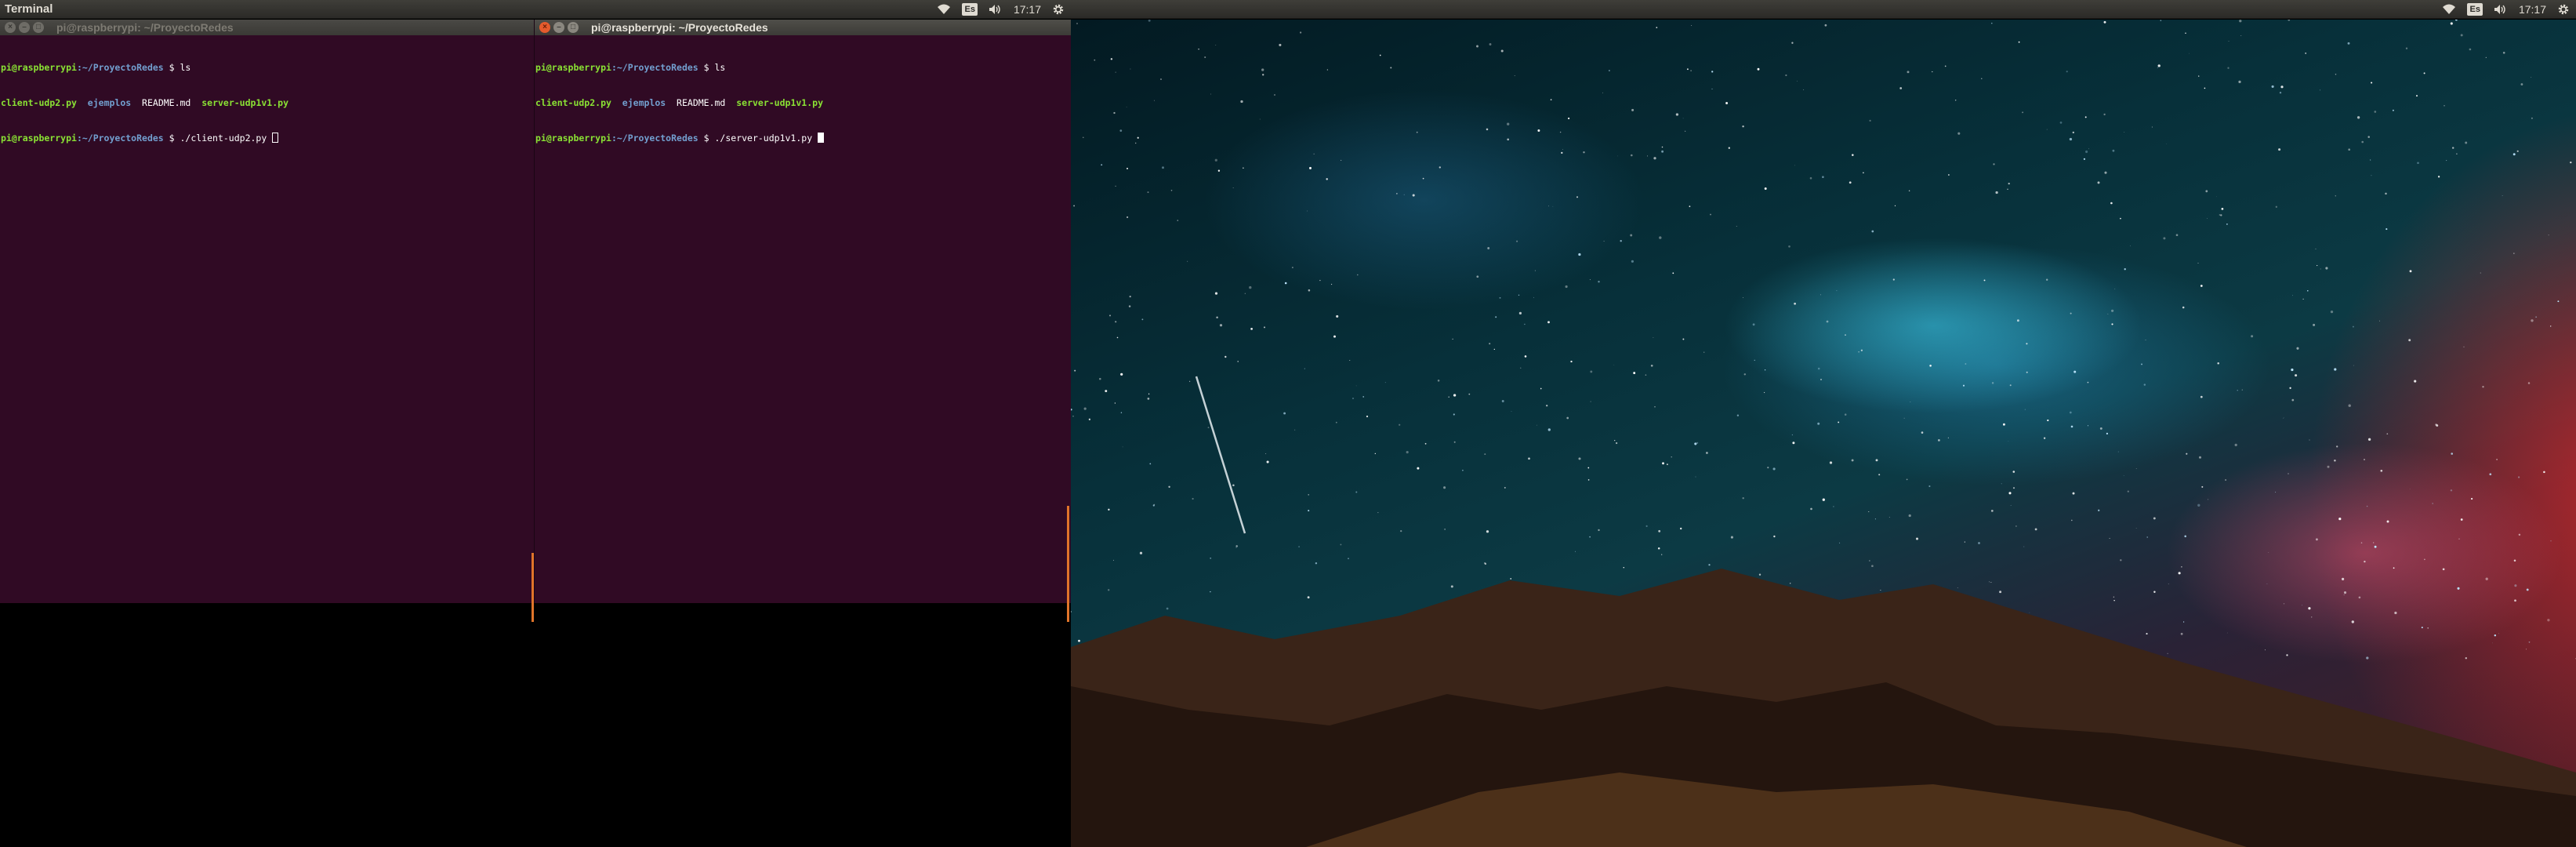 The height and width of the screenshot is (847, 2576). I want to click on text-cursor, so click(822, 138).